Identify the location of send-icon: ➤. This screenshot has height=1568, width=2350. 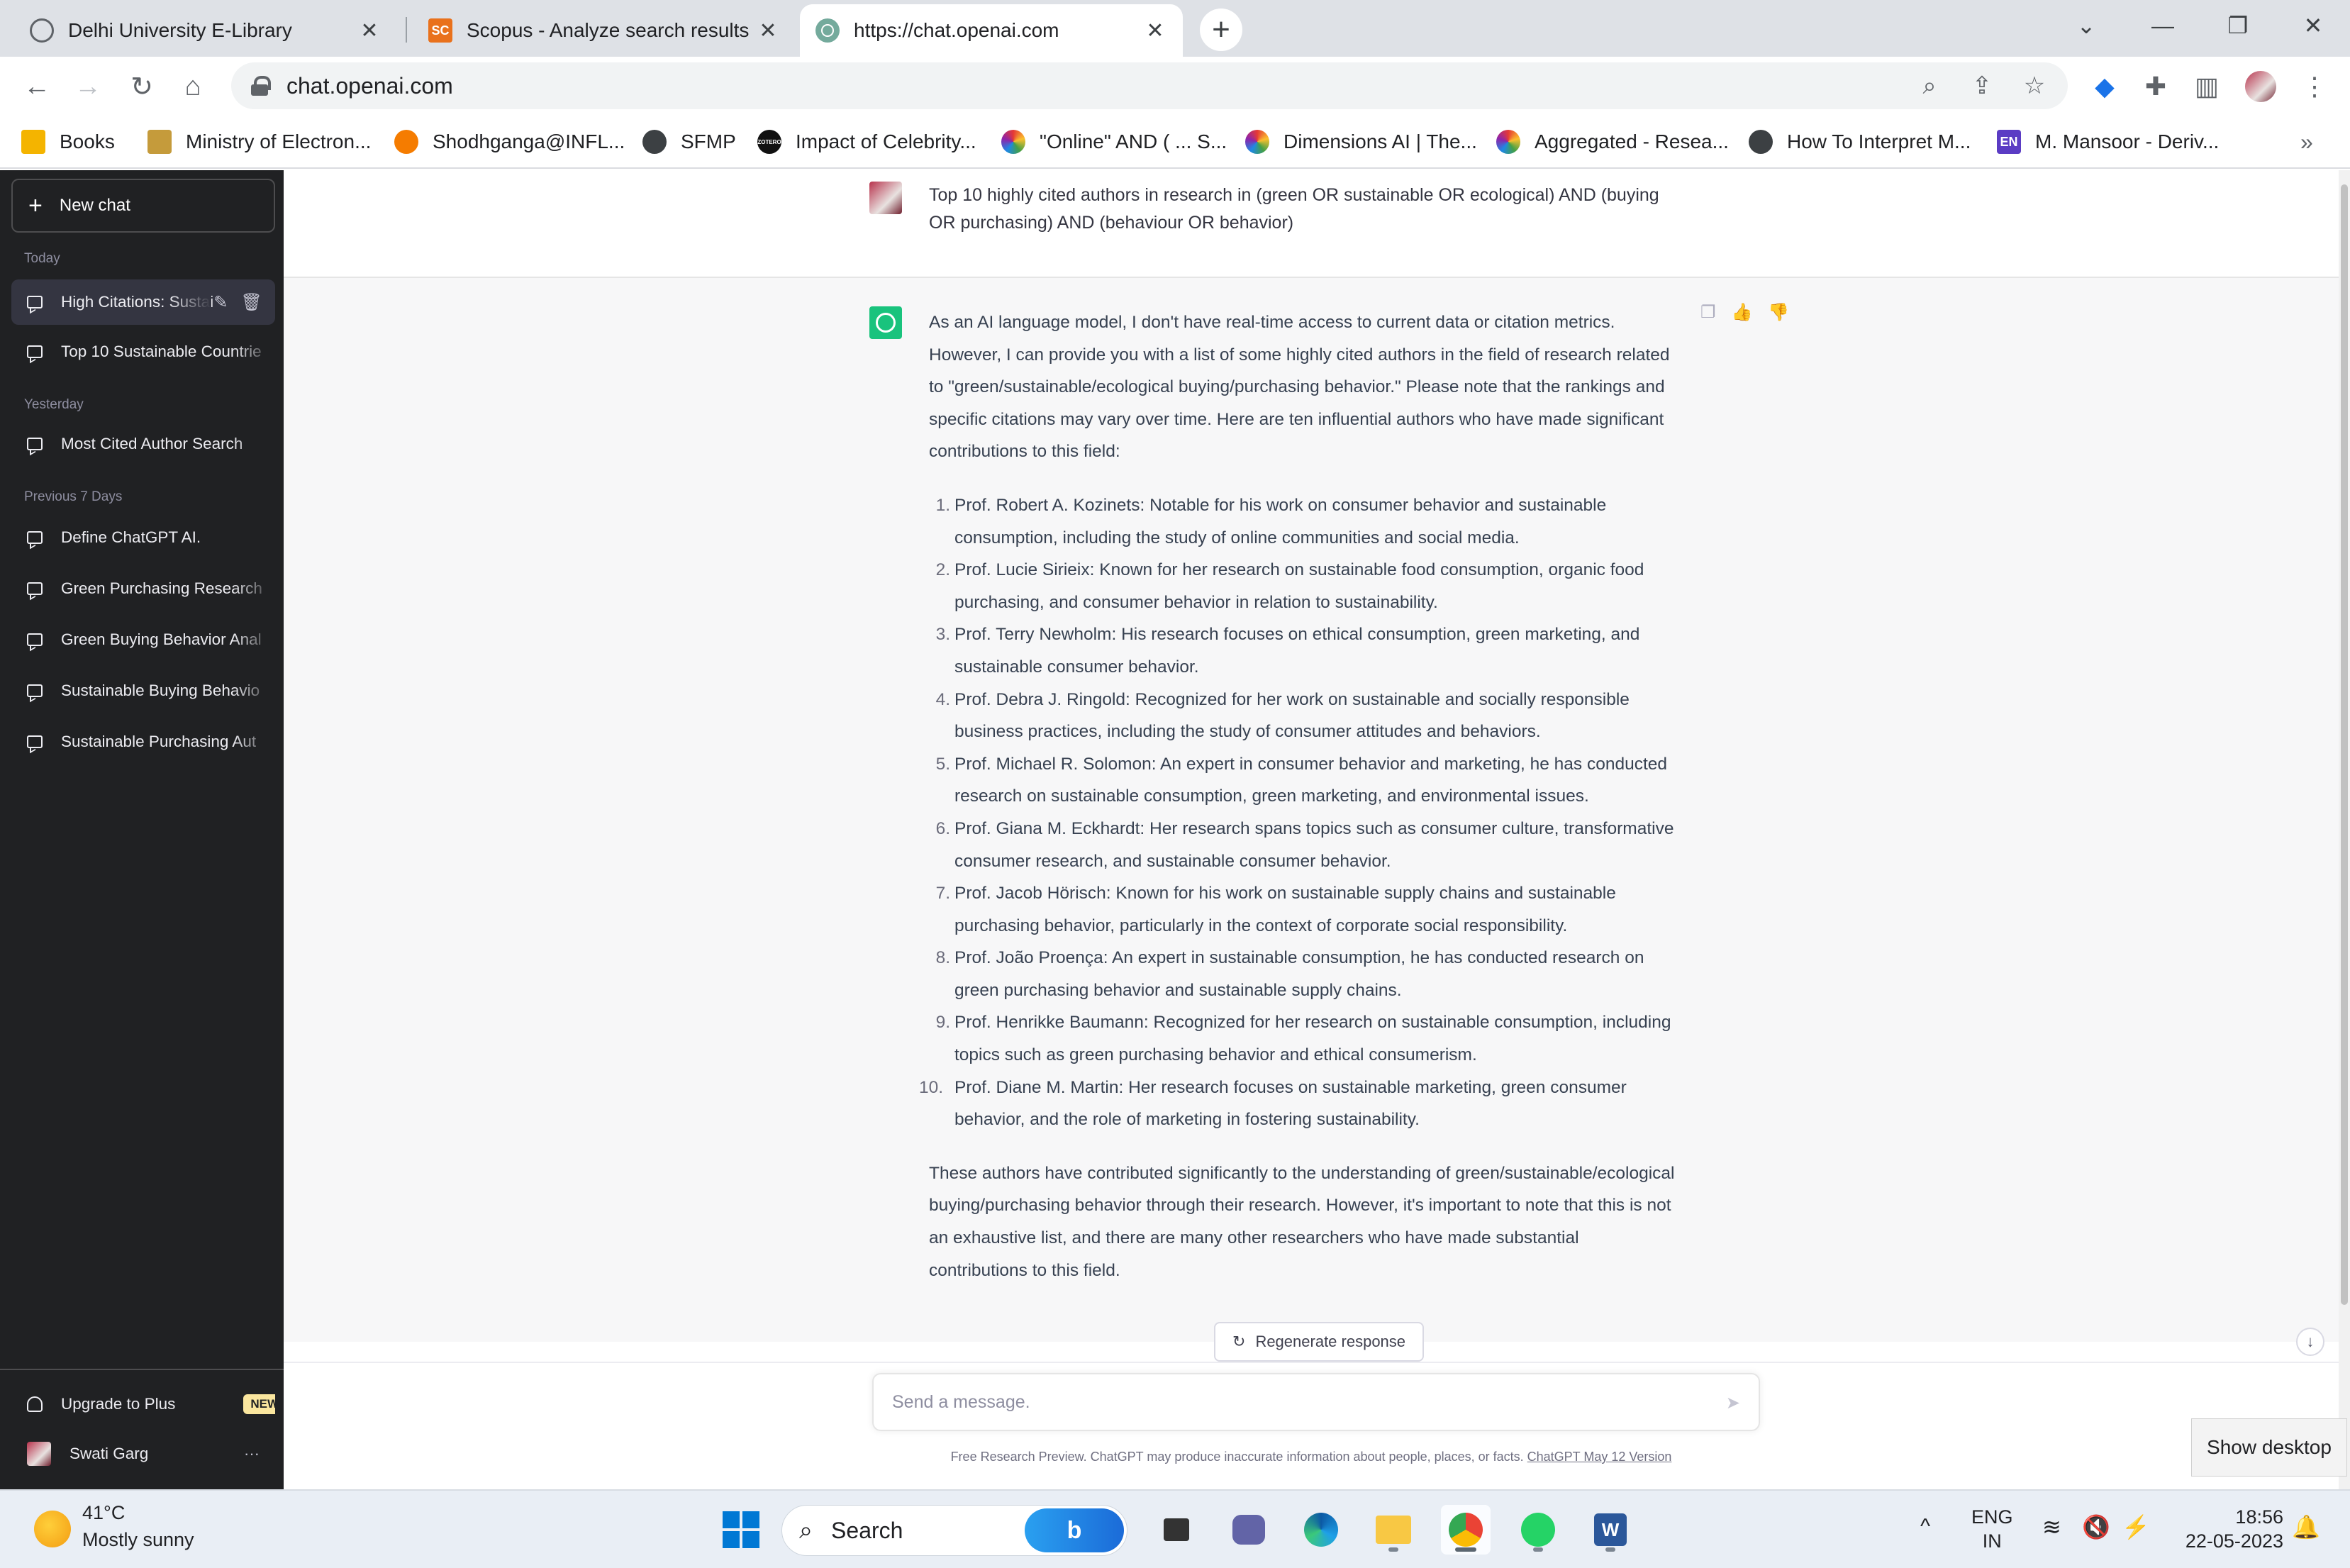
(1733, 1403).